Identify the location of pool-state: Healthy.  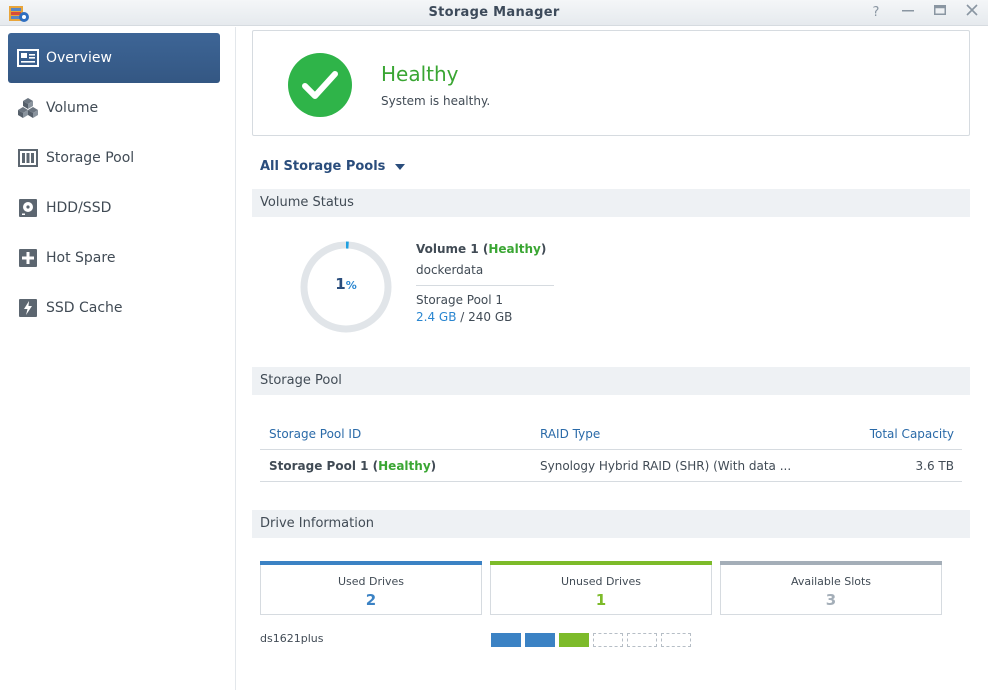
(404, 465).